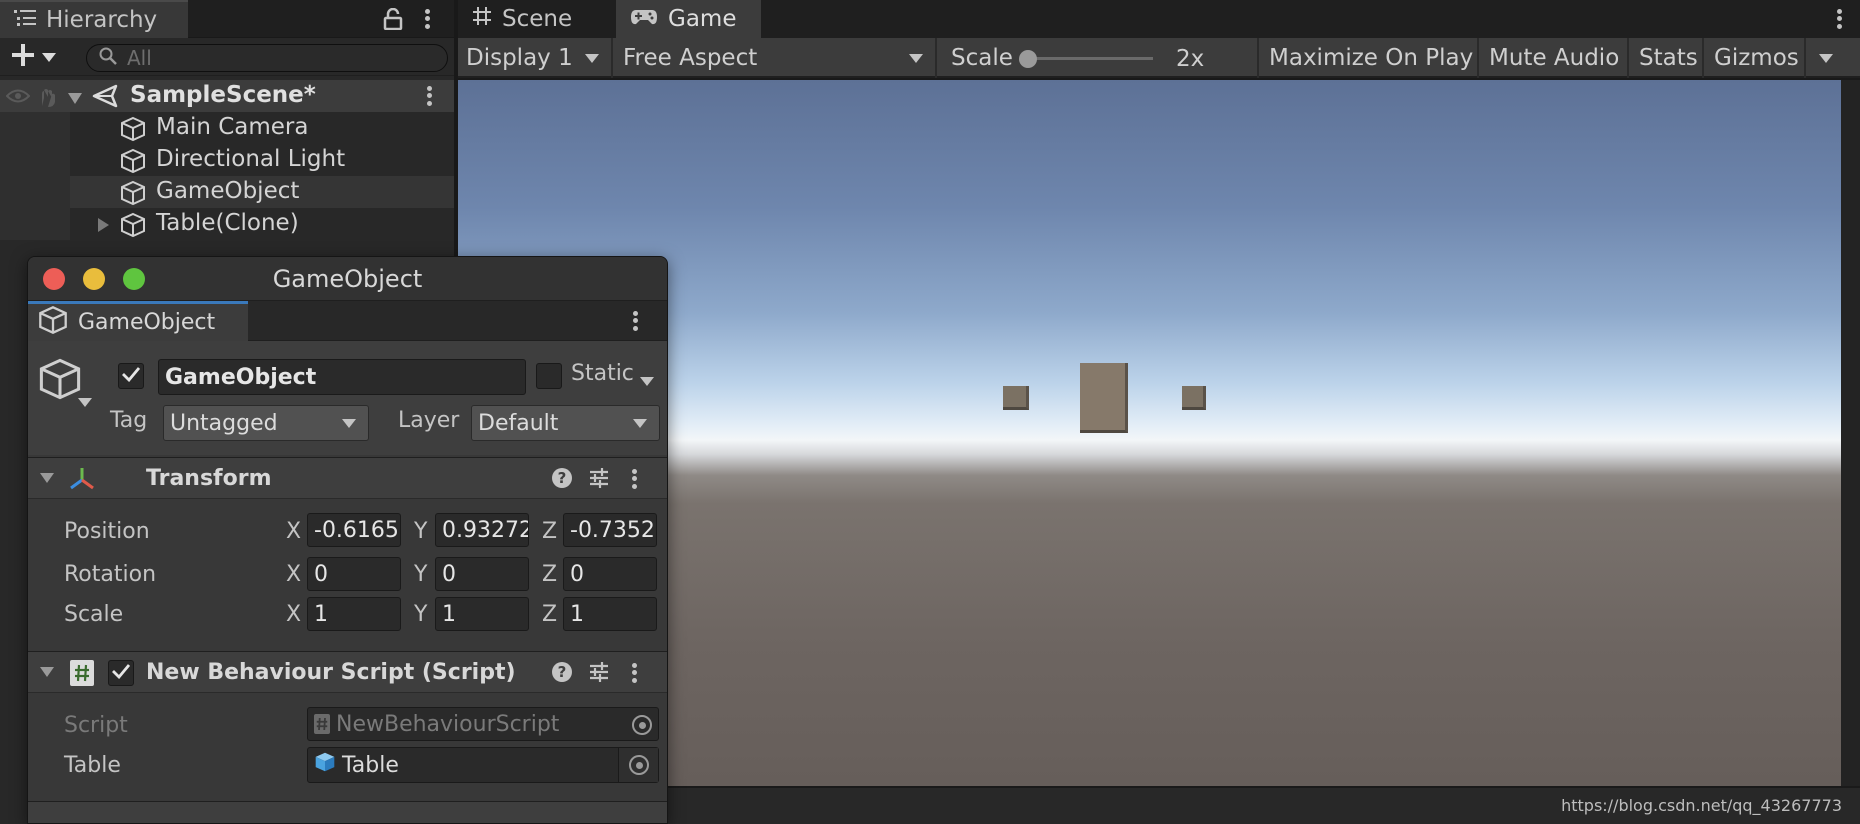 The height and width of the screenshot is (824, 1860). What do you see at coordinates (565, 423) in the screenshot?
I see `layer-dropdown: Default` at bounding box center [565, 423].